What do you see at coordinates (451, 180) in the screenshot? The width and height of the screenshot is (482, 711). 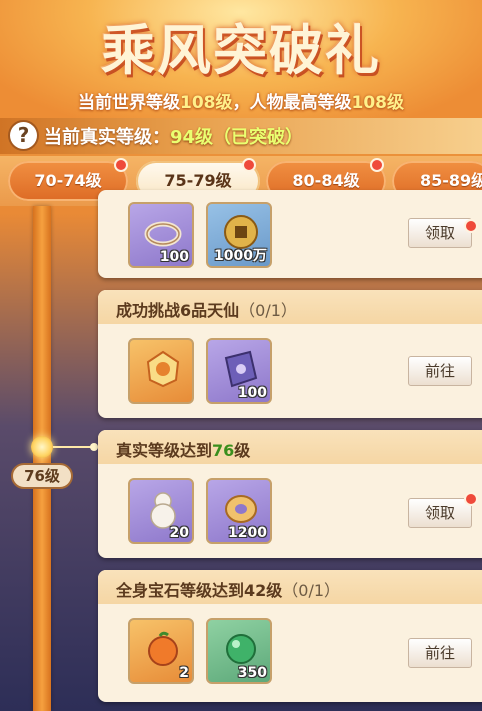 I see `tab-label: 85-89级` at bounding box center [451, 180].